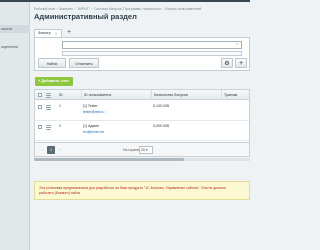  I want to click on close-icon: ×, so click(56, 33).